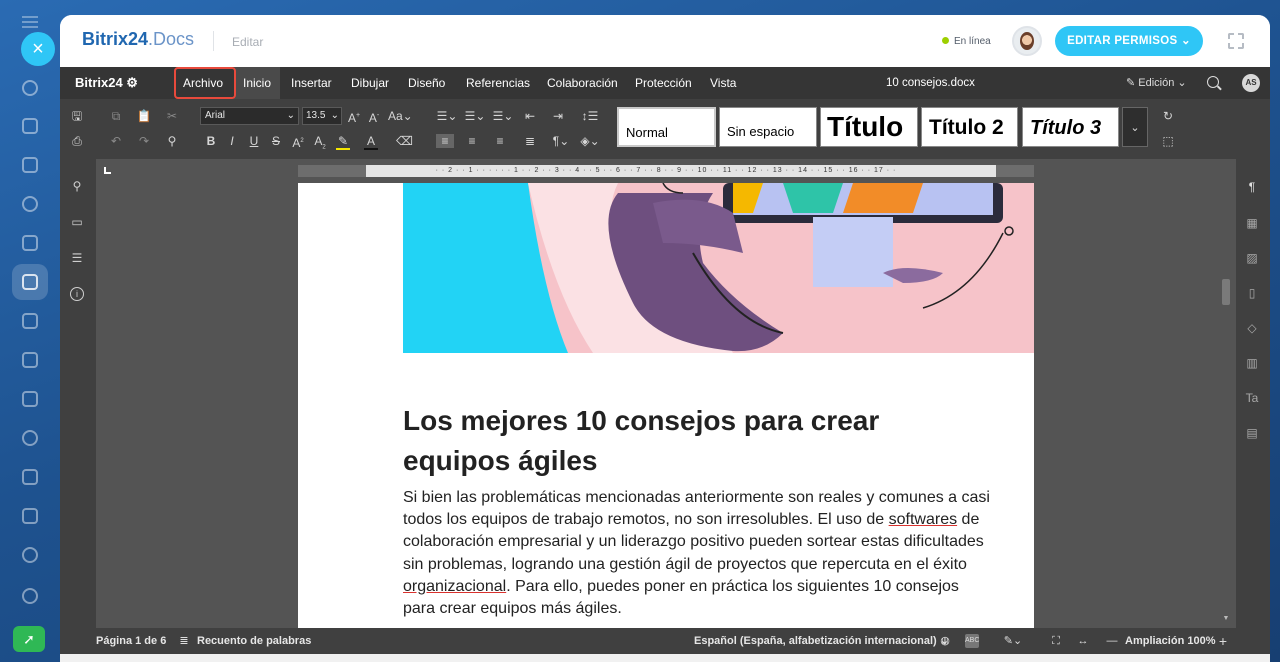  Describe the element at coordinates (1252, 258) in the screenshot. I see `image-settings-icon: ▨` at that location.